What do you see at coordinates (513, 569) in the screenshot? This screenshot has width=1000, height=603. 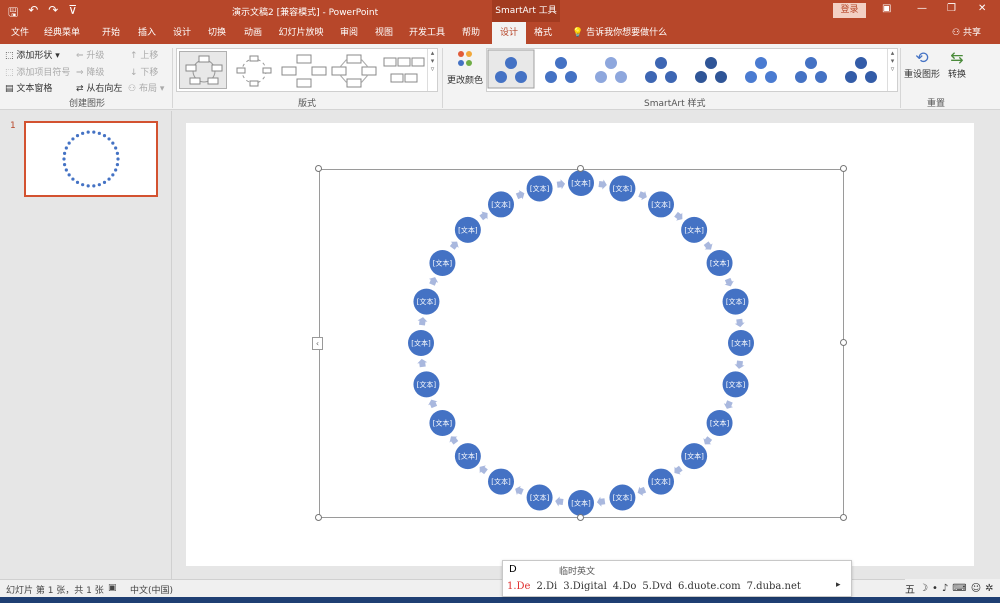 I see `ime-input-text: D` at bounding box center [513, 569].